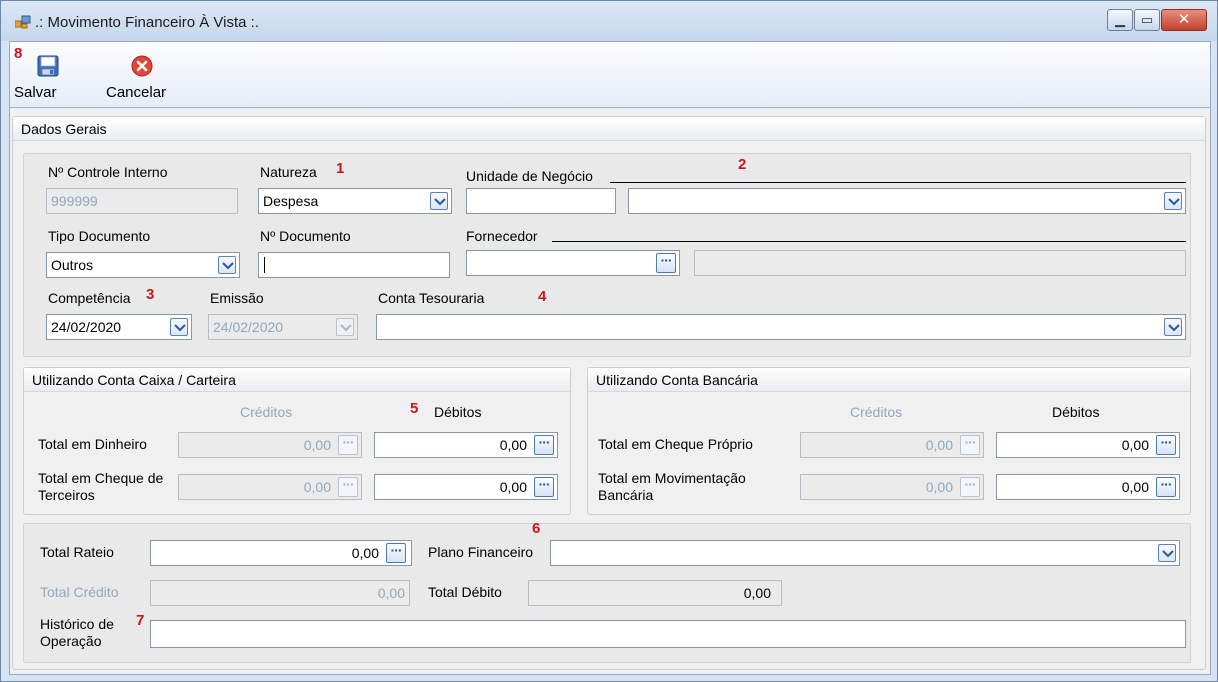 The height and width of the screenshot is (682, 1218). I want to click on bancaria-cheque-proprio-debito-input: 0,00, so click(1088, 445).